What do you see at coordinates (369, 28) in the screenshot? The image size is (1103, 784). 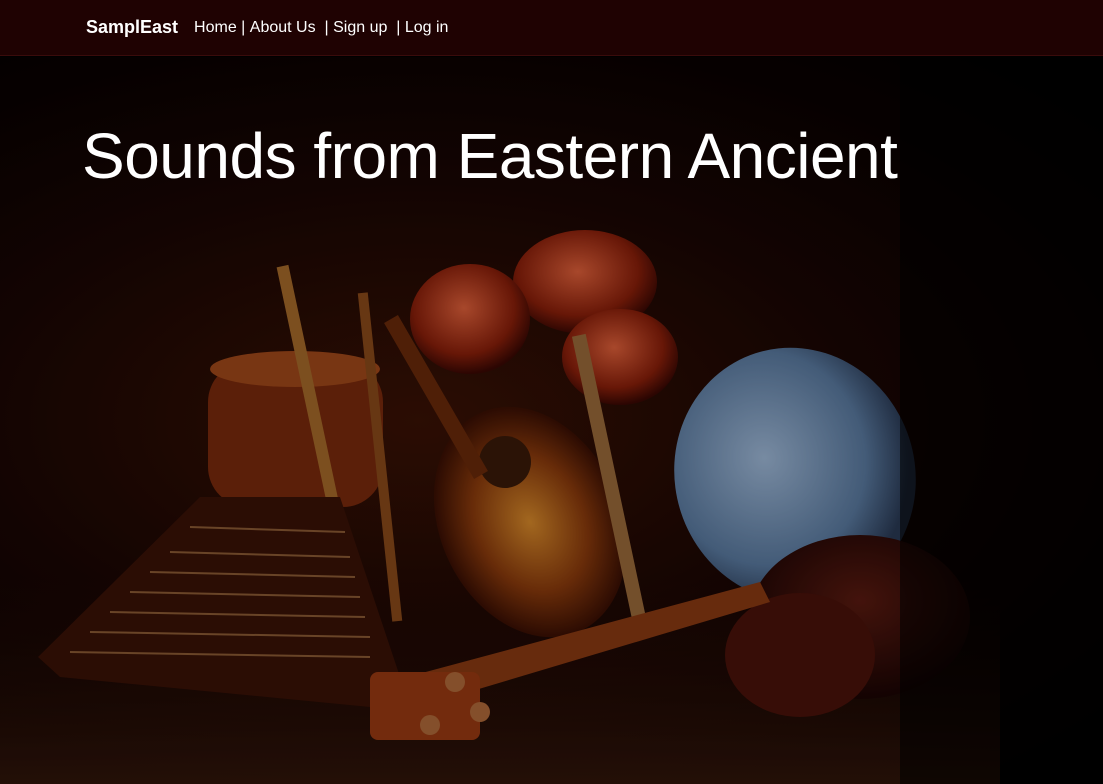 I see `nav-link-sign-up: Sign up |` at bounding box center [369, 28].